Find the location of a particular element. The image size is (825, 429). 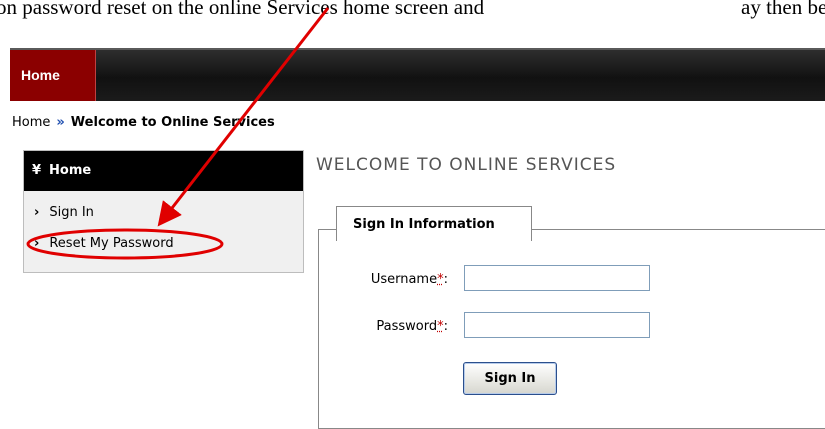

username-label: Username*: is located at coordinates (409, 279).